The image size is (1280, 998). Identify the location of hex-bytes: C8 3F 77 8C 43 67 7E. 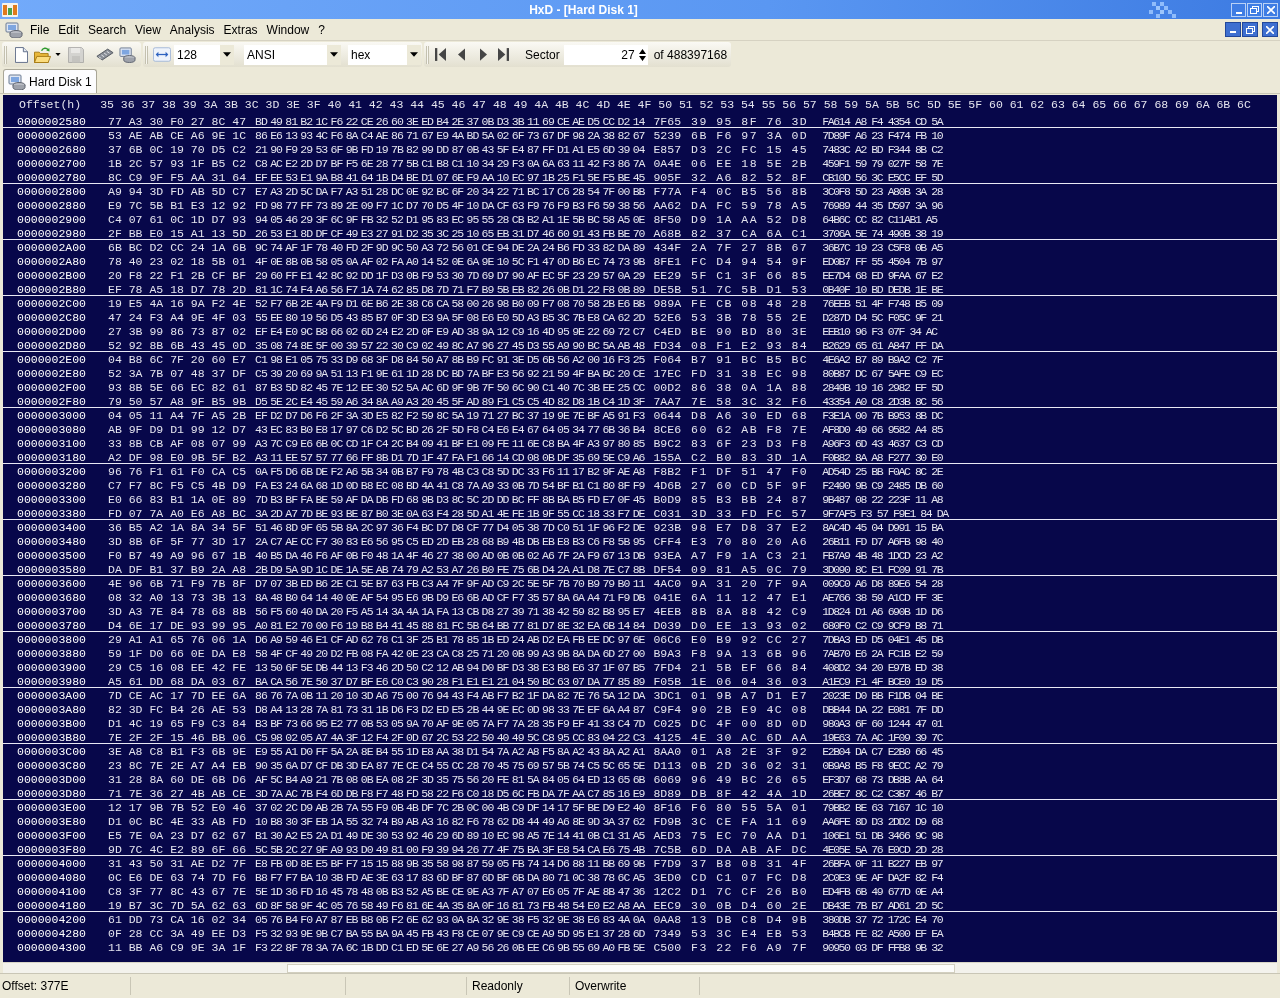
(177, 891).